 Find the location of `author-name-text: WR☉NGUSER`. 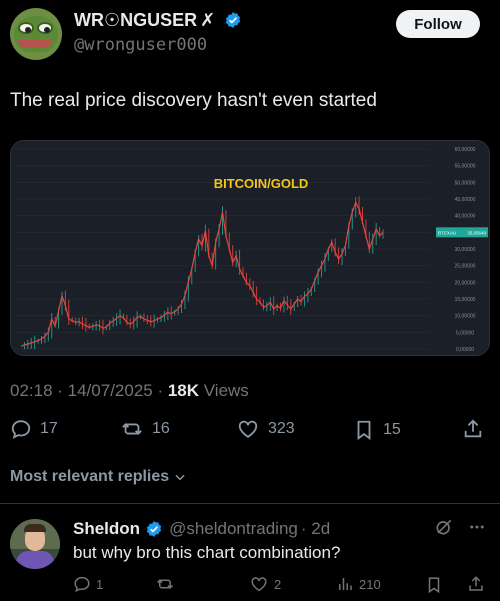

author-name-text: WR☉NGUSER is located at coordinates (136, 20).